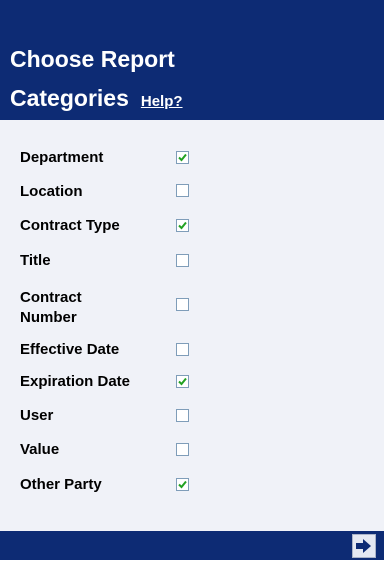  Describe the element at coordinates (51, 297) in the screenshot. I see `category-label-contract-number-line1: Contract` at that location.